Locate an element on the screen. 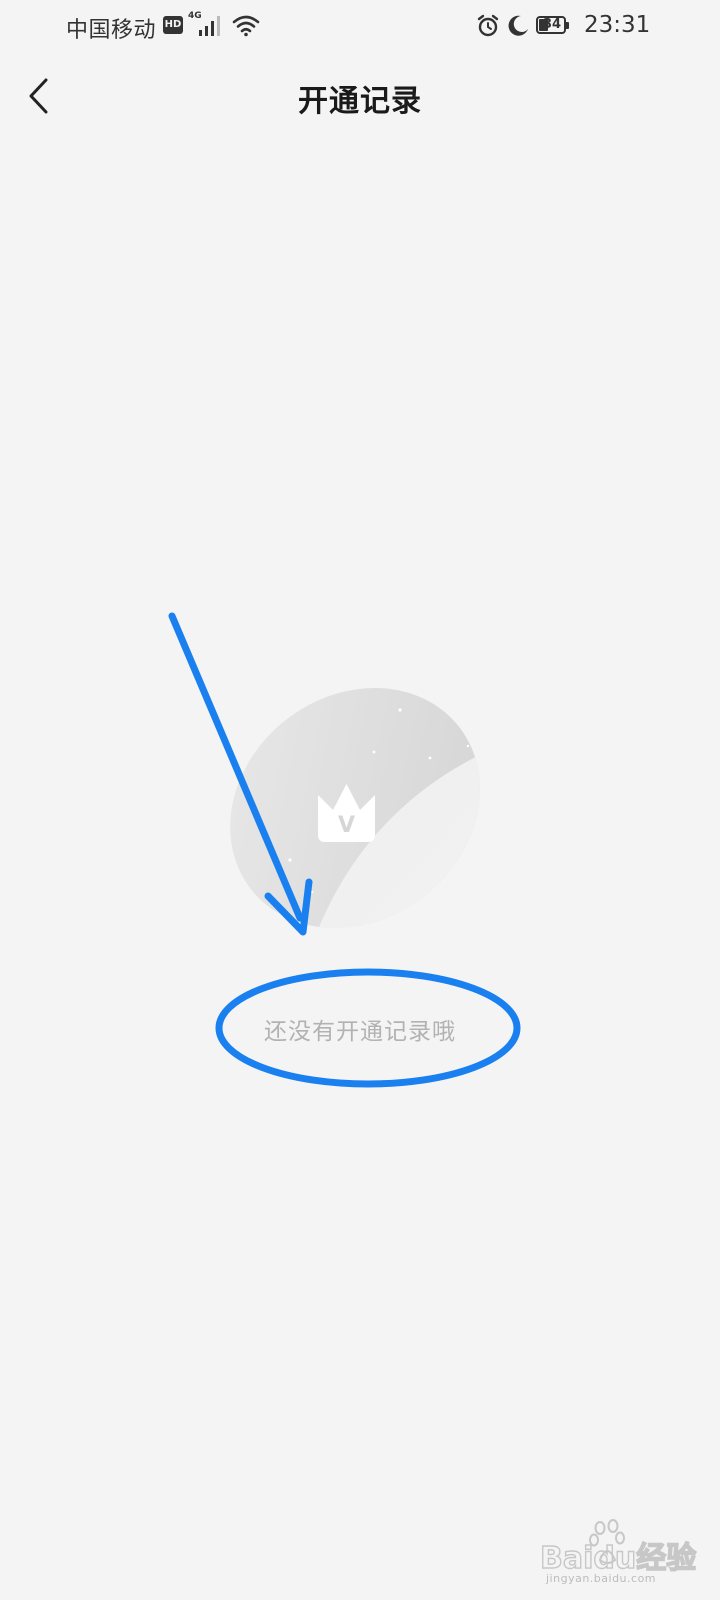 The height and width of the screenshot is (1600, 720). battery-level: 34 is located at coordinates (552, 24).